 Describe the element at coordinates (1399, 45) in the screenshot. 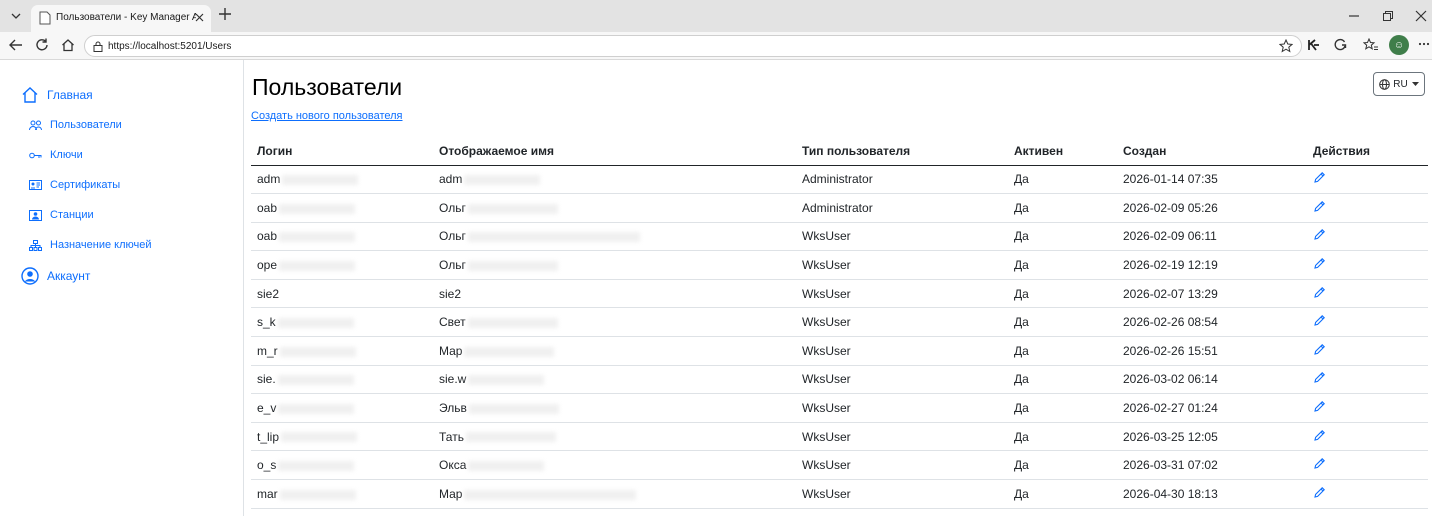

I see `profile-avatar: ☺` at that location.